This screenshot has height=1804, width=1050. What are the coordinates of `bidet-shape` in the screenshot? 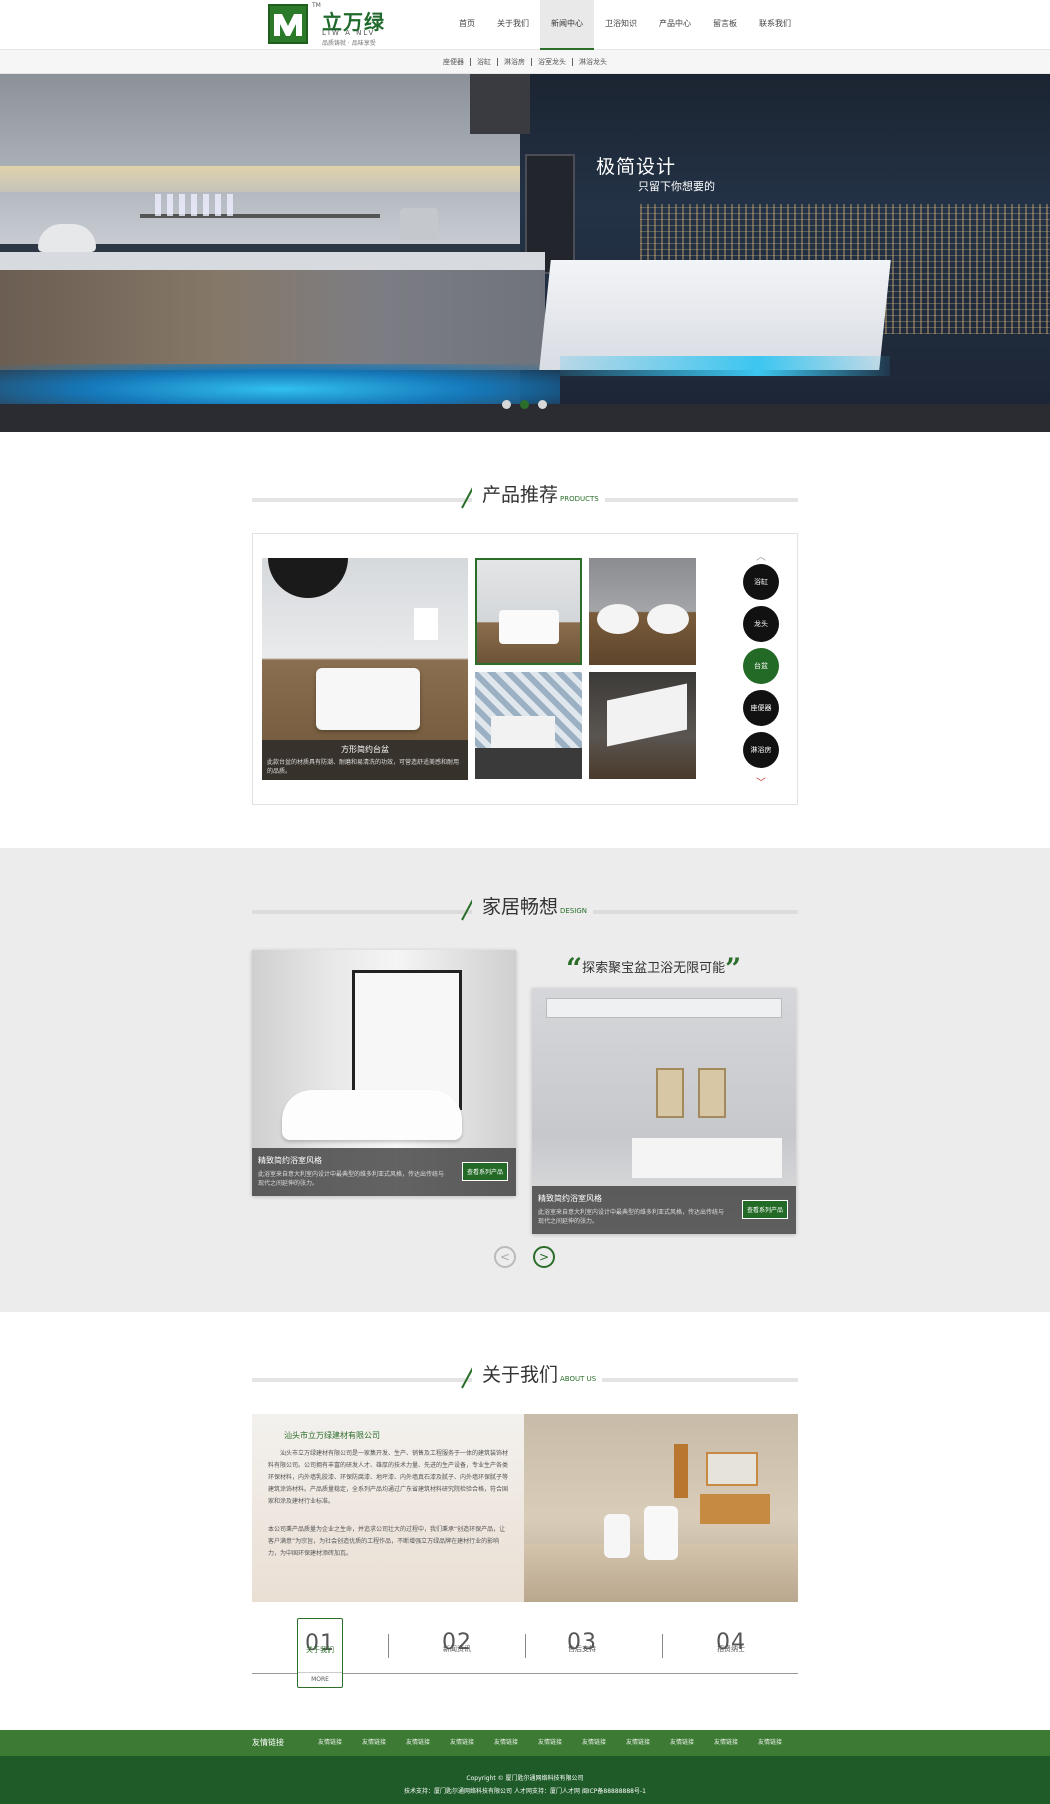 It's located at (617, 1536).